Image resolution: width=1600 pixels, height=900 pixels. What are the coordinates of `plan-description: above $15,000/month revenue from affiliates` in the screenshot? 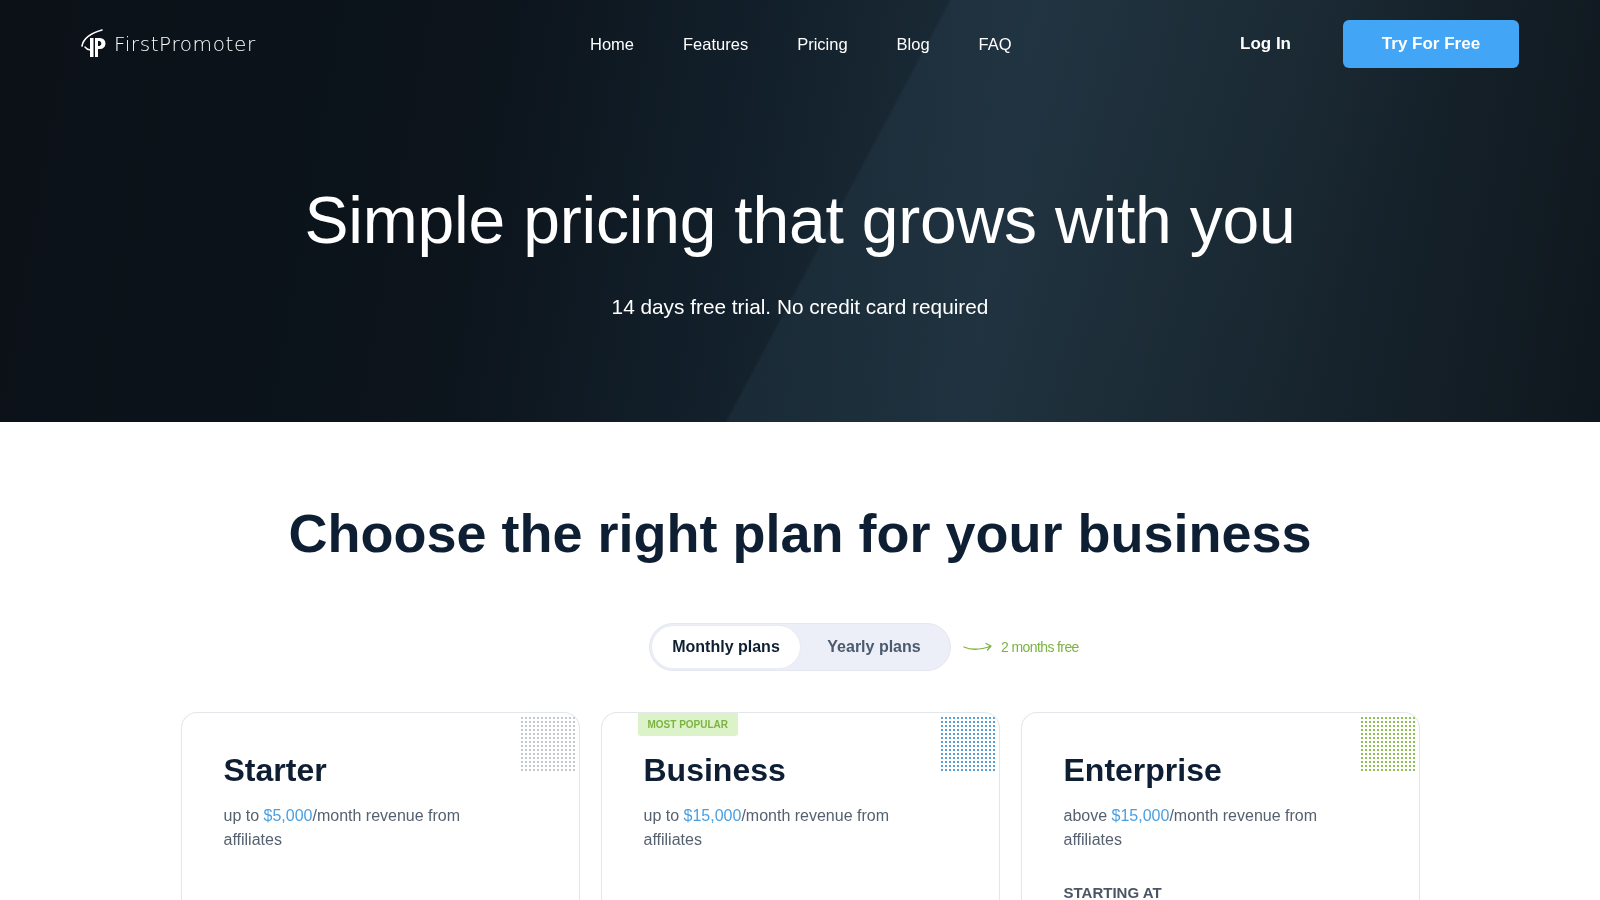 It's located at (1190, 828).